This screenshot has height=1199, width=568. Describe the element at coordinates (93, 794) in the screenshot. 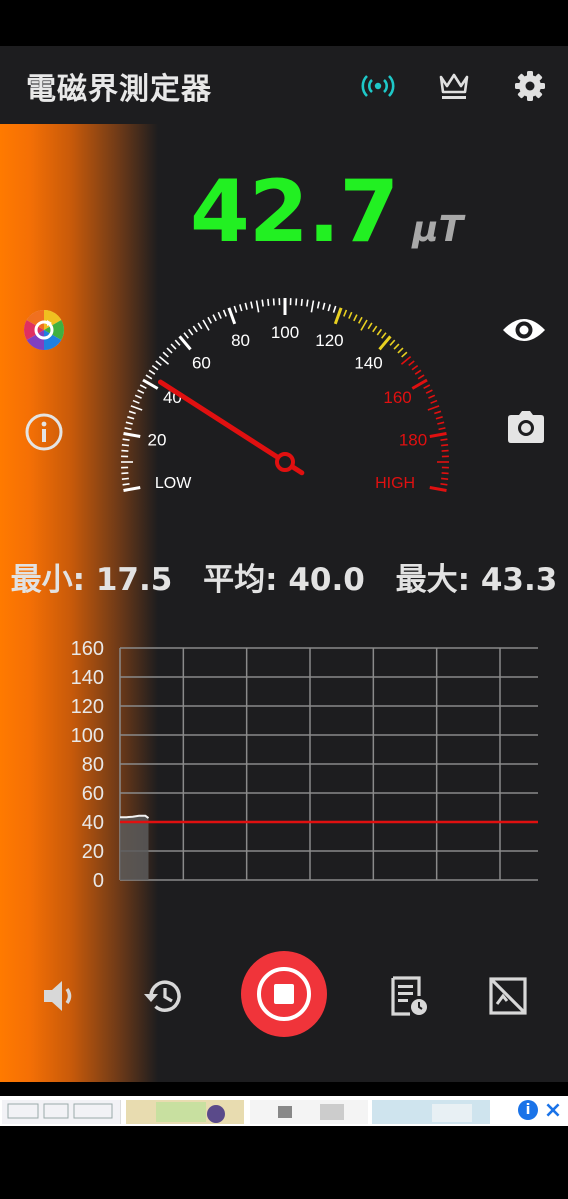

I see `y-tick-label: 60` at that location.